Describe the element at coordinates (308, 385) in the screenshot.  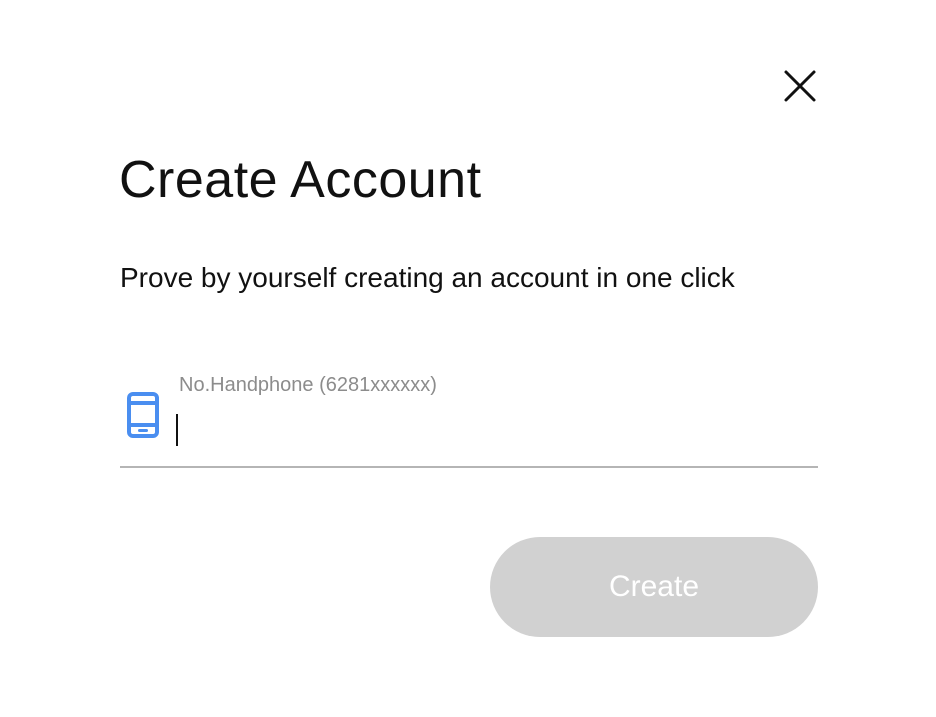
I see `phone-field-label: No.Handphone (6281xxxxxx)` at that location.